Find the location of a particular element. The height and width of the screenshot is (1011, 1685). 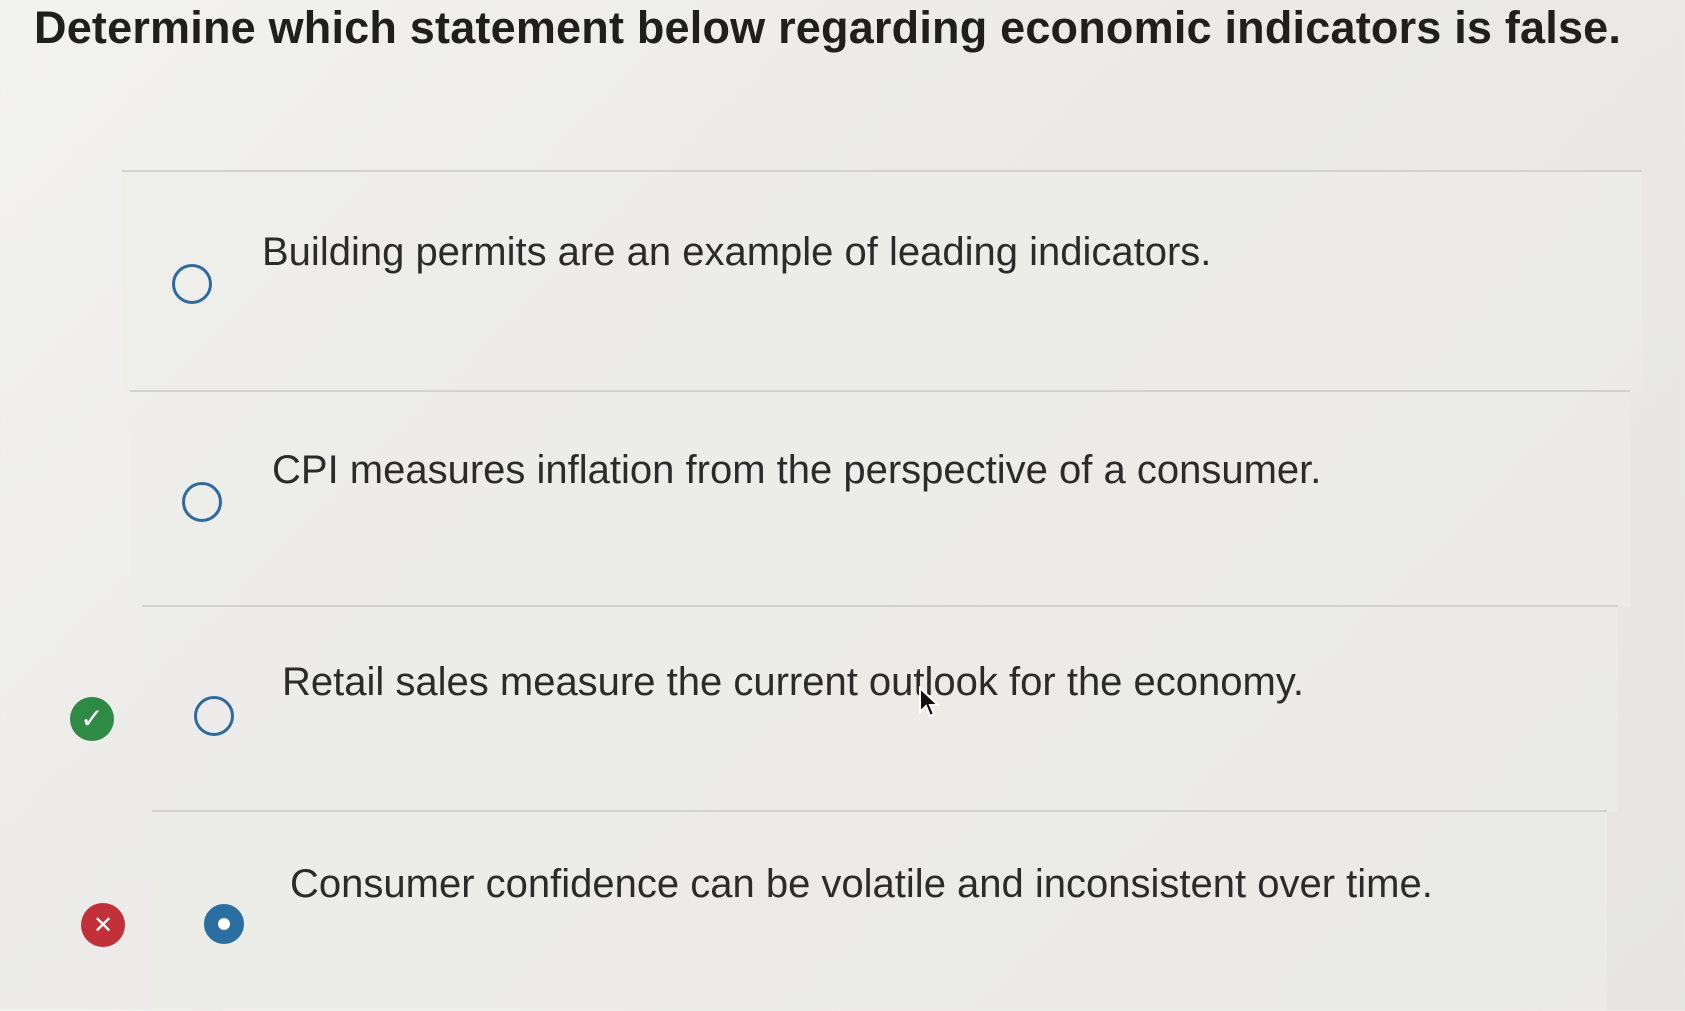

x-icon: ✕ is located at coordinates (103, 925).